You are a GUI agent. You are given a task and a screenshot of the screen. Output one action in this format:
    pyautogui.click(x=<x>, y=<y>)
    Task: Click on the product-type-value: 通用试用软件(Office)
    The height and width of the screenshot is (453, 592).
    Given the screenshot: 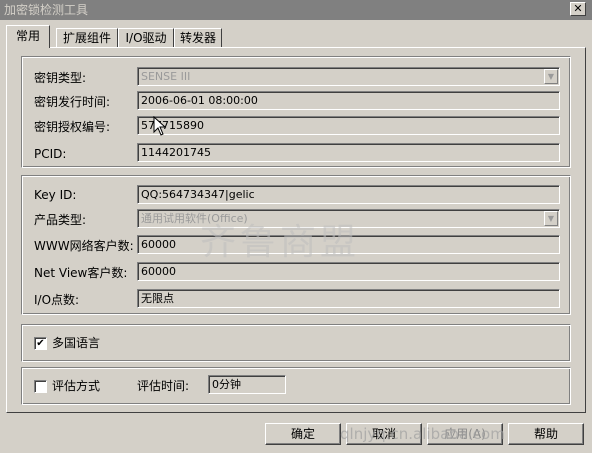 What is the action you would take?
    pyautogui.click(x=194, y=218)
    